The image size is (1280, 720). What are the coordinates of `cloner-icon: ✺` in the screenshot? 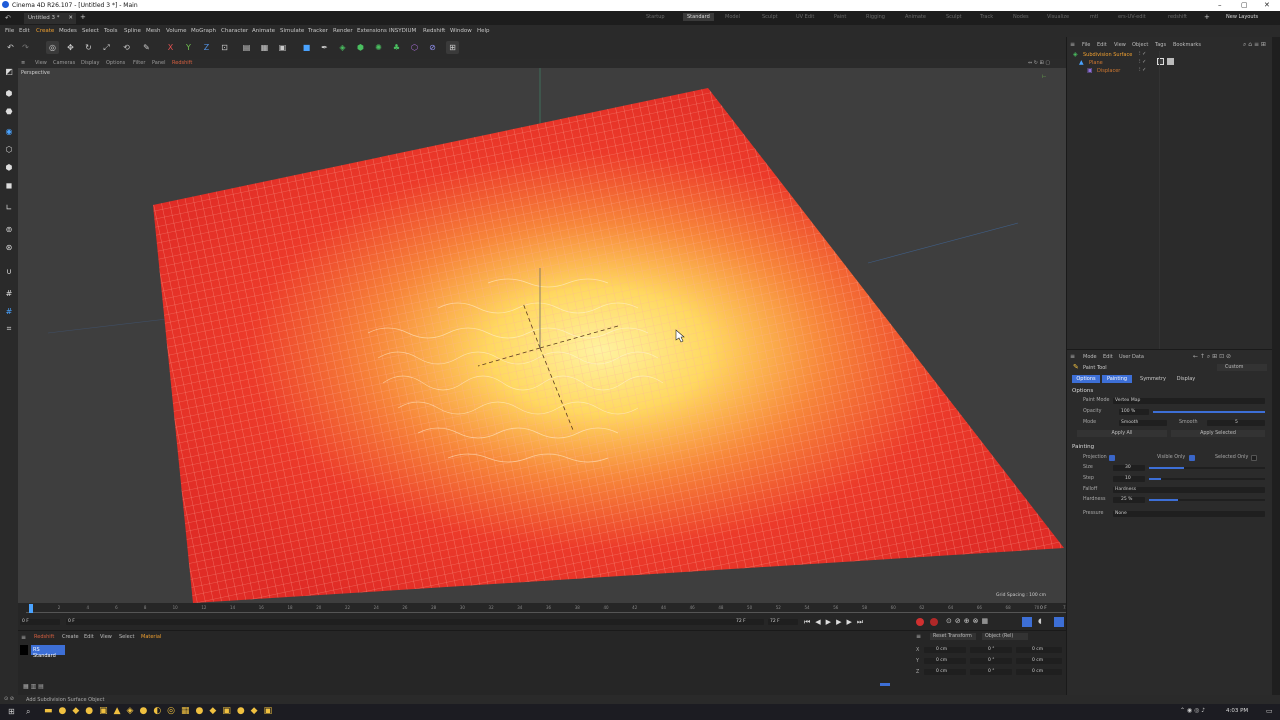 It's located at (378, 47).